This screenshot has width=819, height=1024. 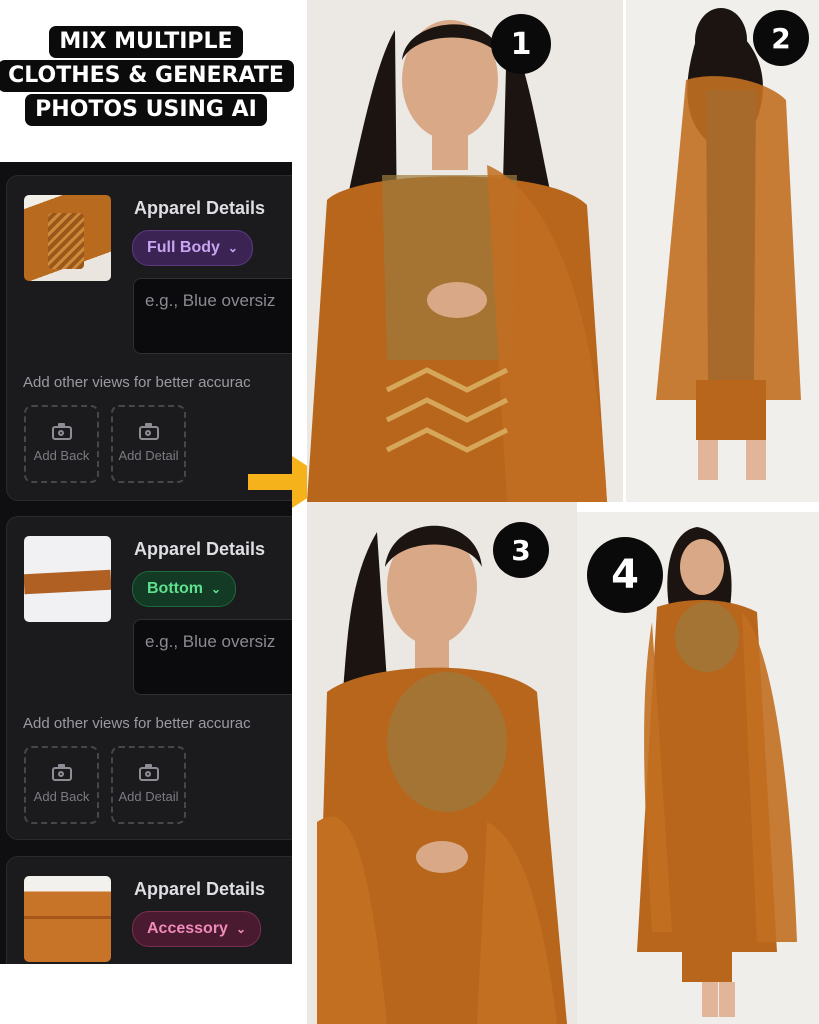 I want to click on apparel-card: Apparel Details Accessory ⌄, so click(x=149, y=910).